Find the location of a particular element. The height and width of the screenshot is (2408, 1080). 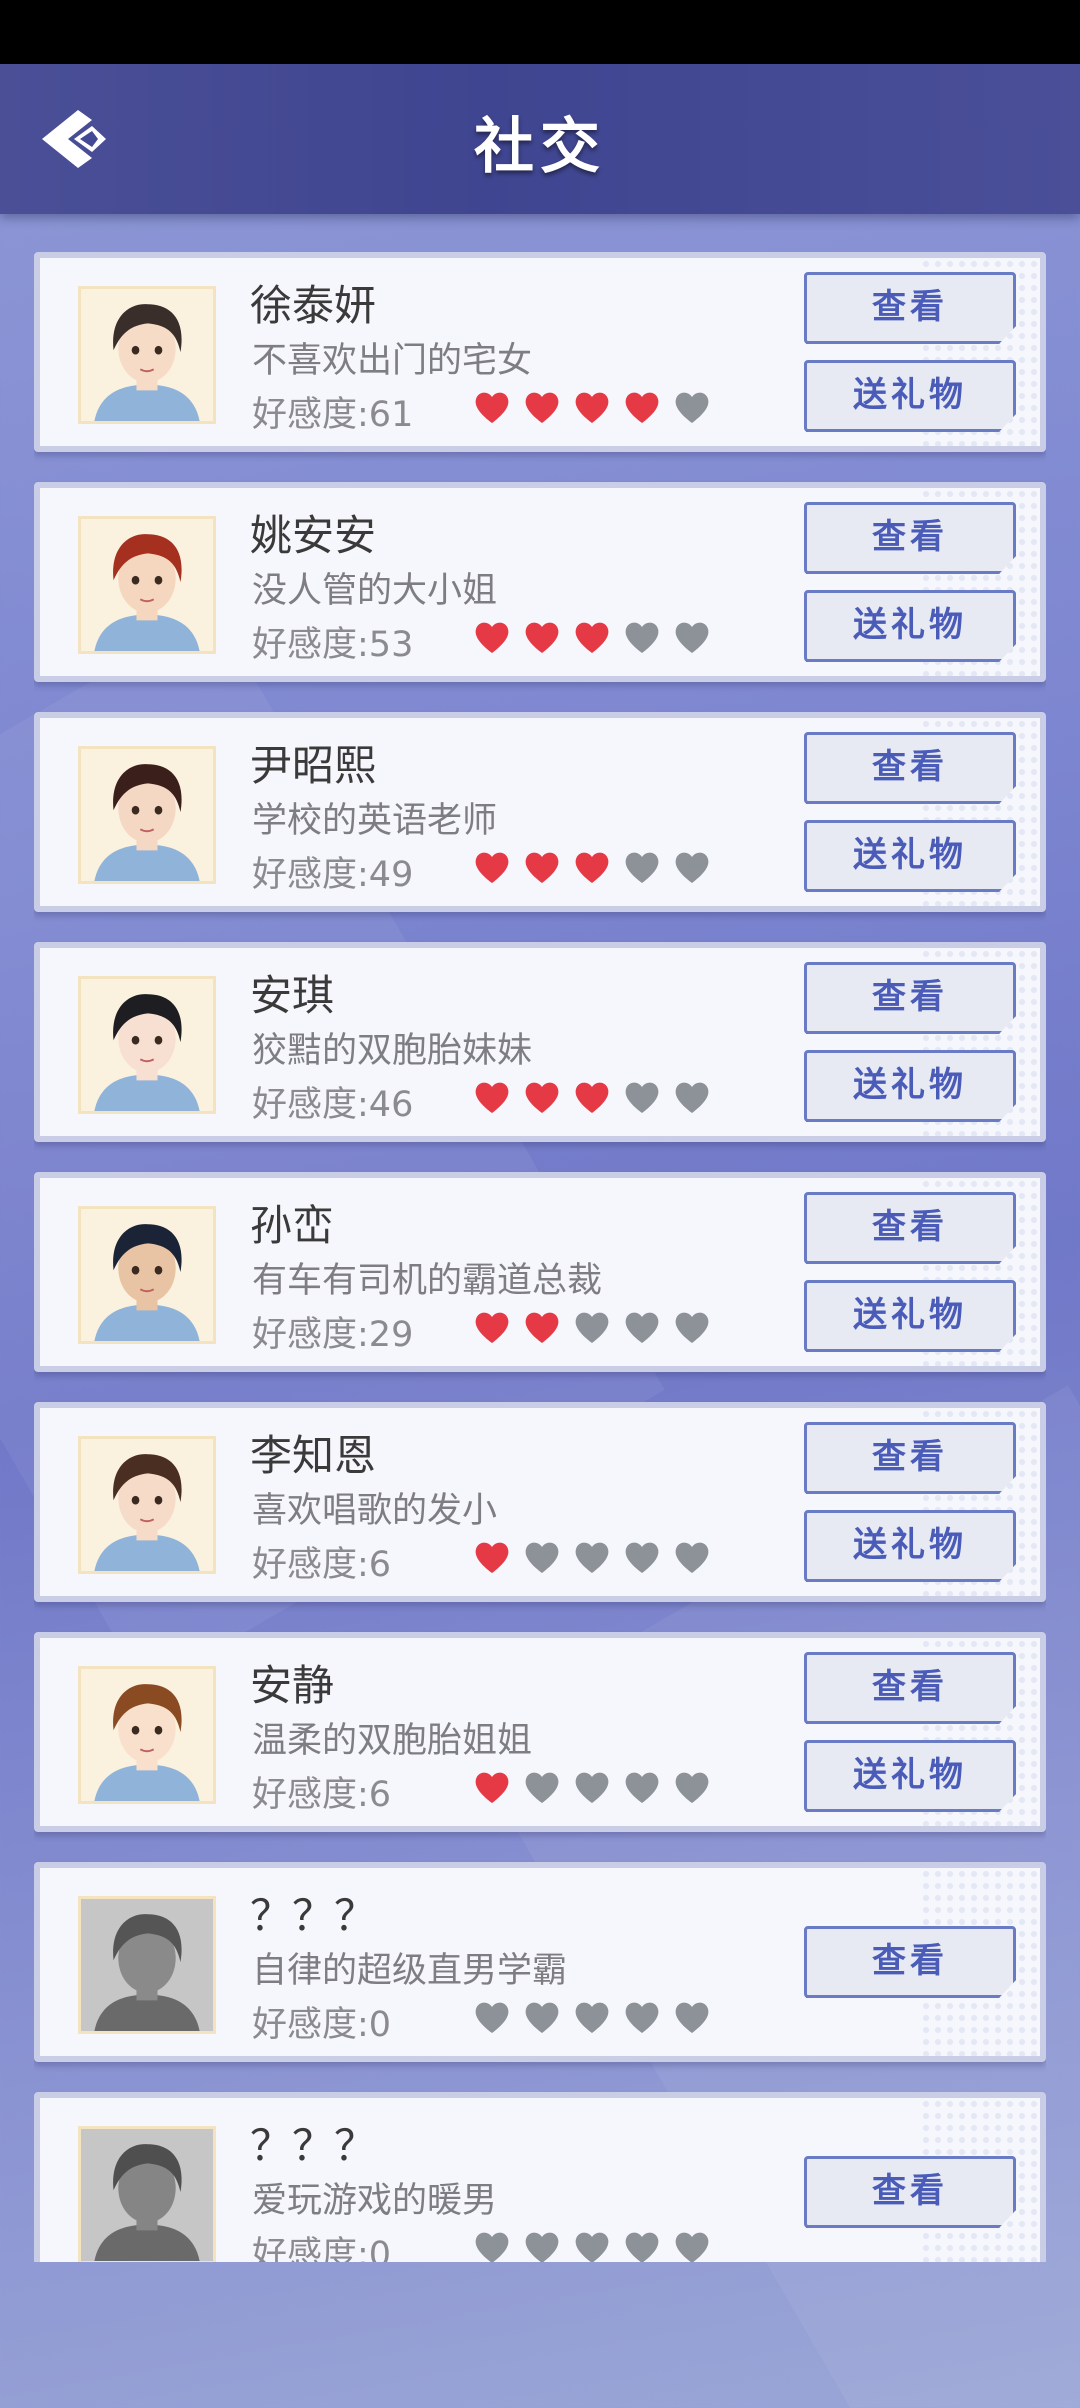

affinity-text: 好感度:29 is located at coordinates (332, 1331).